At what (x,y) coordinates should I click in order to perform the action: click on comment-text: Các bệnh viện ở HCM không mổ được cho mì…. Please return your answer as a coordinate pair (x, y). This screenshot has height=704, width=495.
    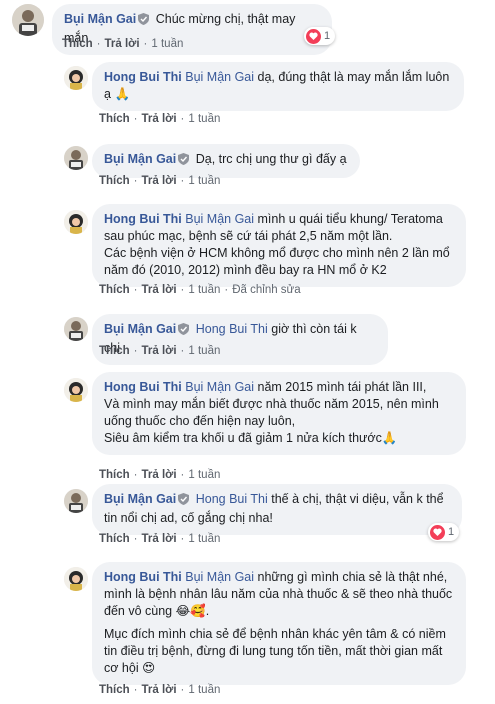
    Looking at the image, I should click on (277, 261).